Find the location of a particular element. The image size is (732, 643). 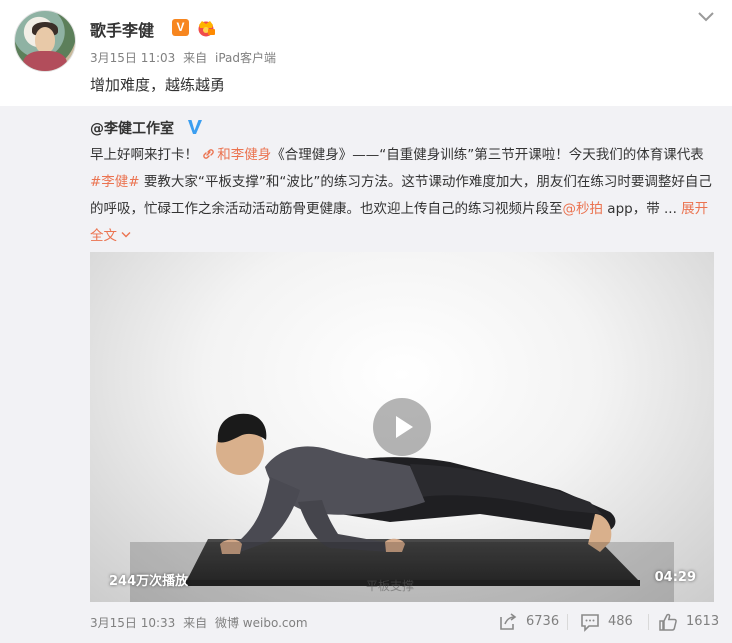

chevron-down-small-icon is located at coordinates (126, 235).